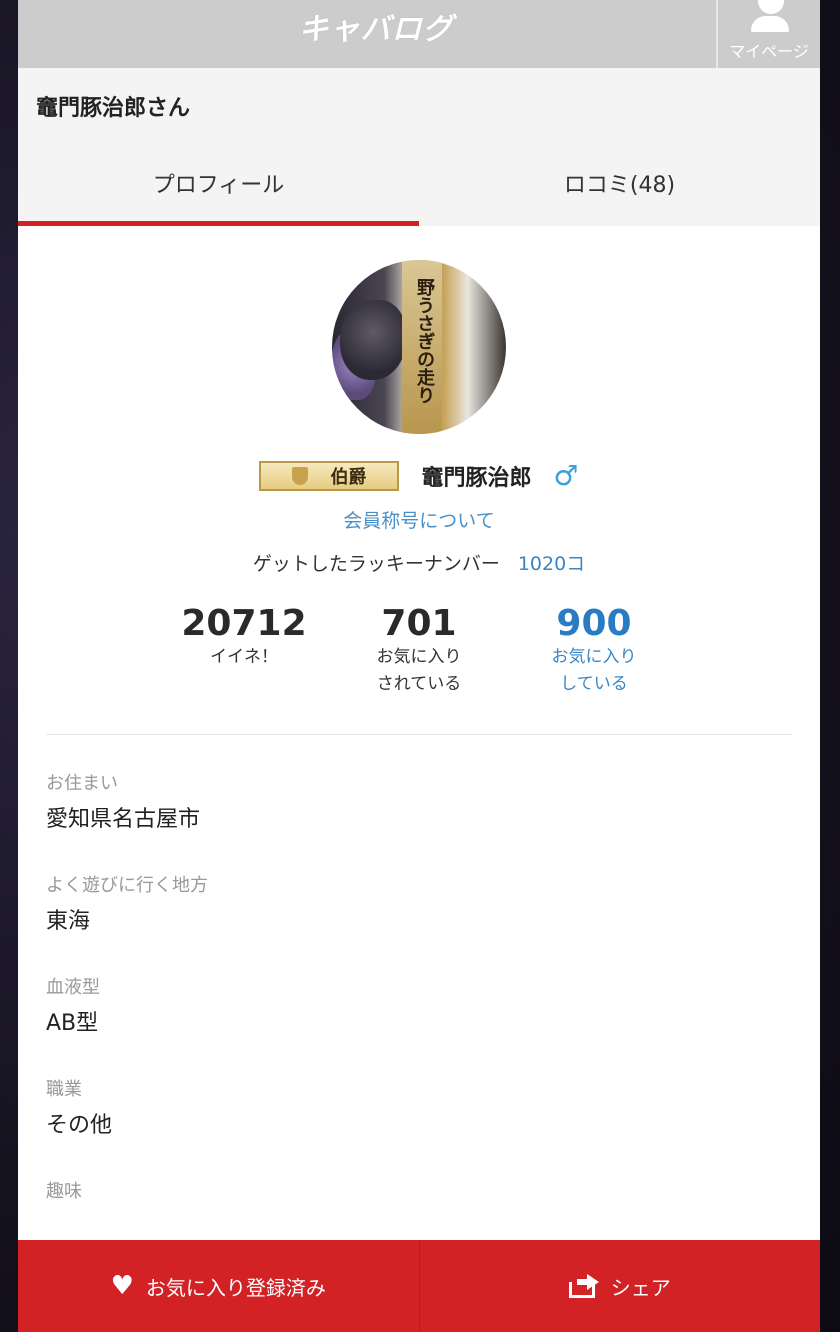 The height and width of the screenshot is (1332, 840). I want to click on favorites-caption: お気に入り している, so click(594, 671).